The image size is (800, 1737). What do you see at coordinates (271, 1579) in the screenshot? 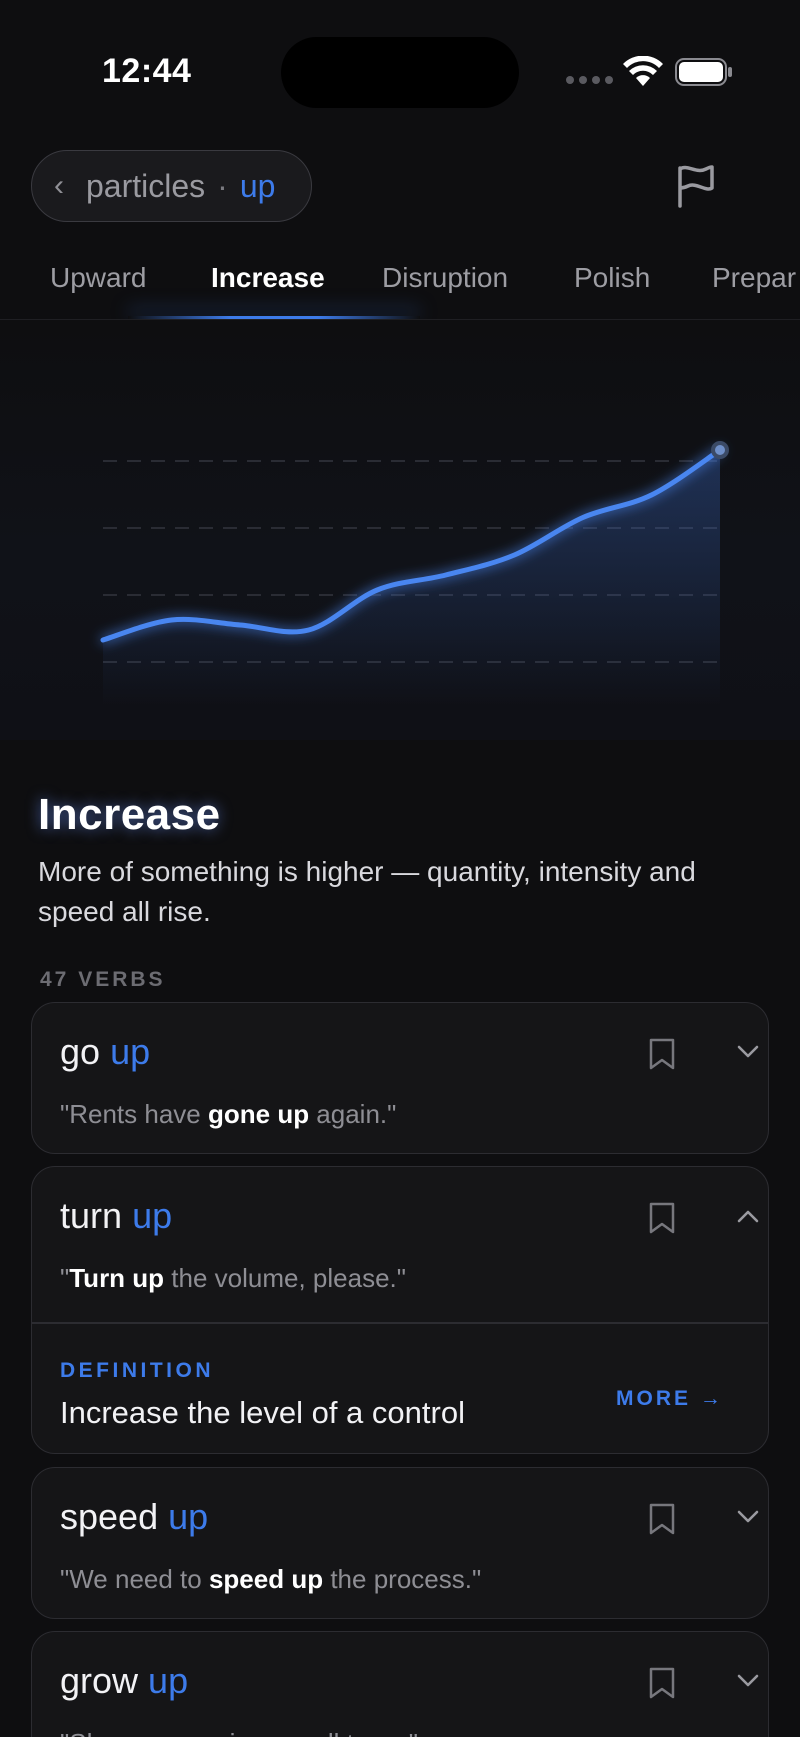
I see `example-sentence: "We need to speed up the process."` at bounding box center [271, 1579].